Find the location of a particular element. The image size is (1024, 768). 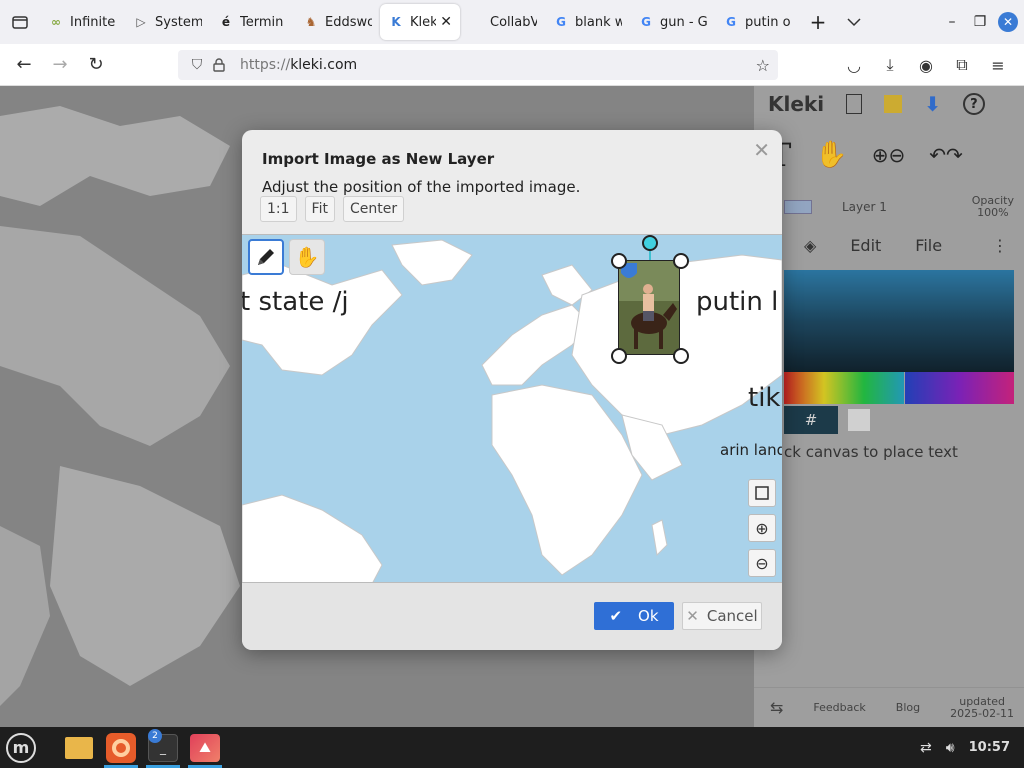

lock-icon is located at coordinates (219, 65).